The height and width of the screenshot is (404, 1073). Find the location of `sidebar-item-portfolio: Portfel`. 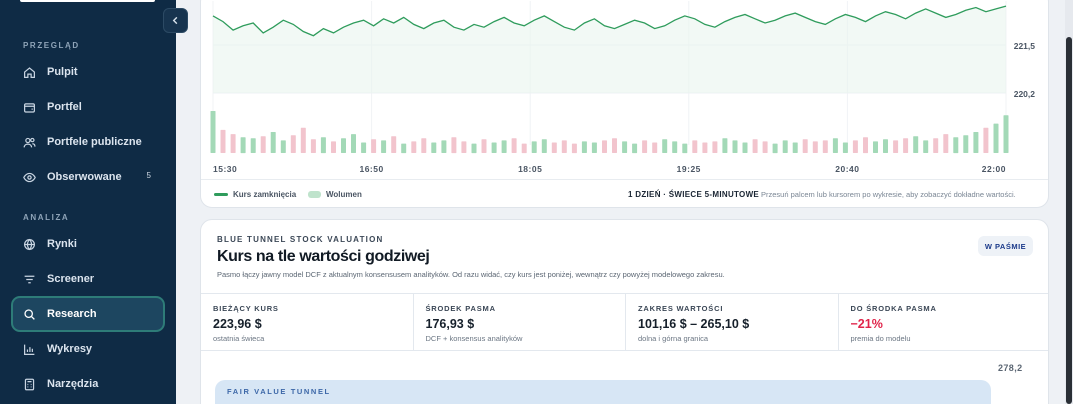

sidebar-item-portfolio: Portfel is located at coordinates (88, 107).